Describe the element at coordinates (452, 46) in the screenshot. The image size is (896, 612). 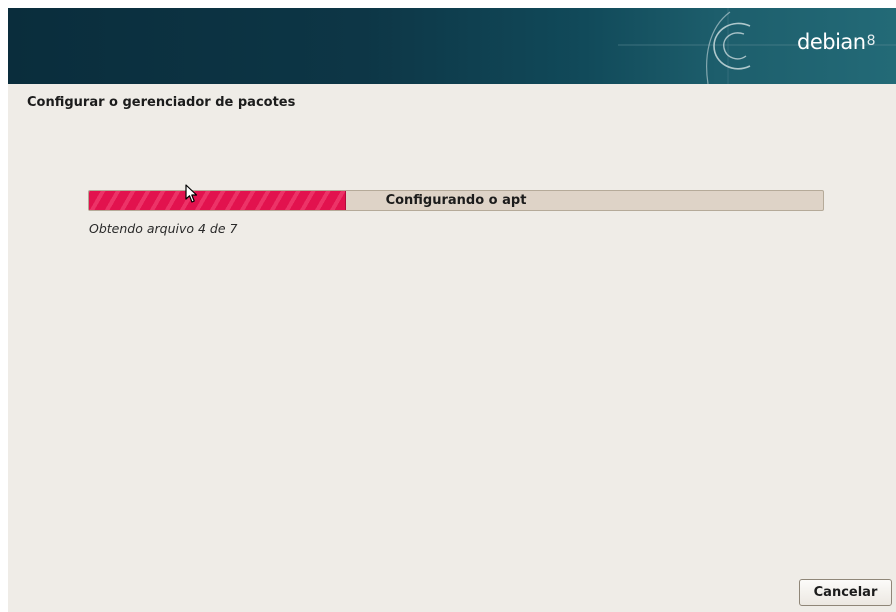
I see `header-banner: debian 8` at that location.